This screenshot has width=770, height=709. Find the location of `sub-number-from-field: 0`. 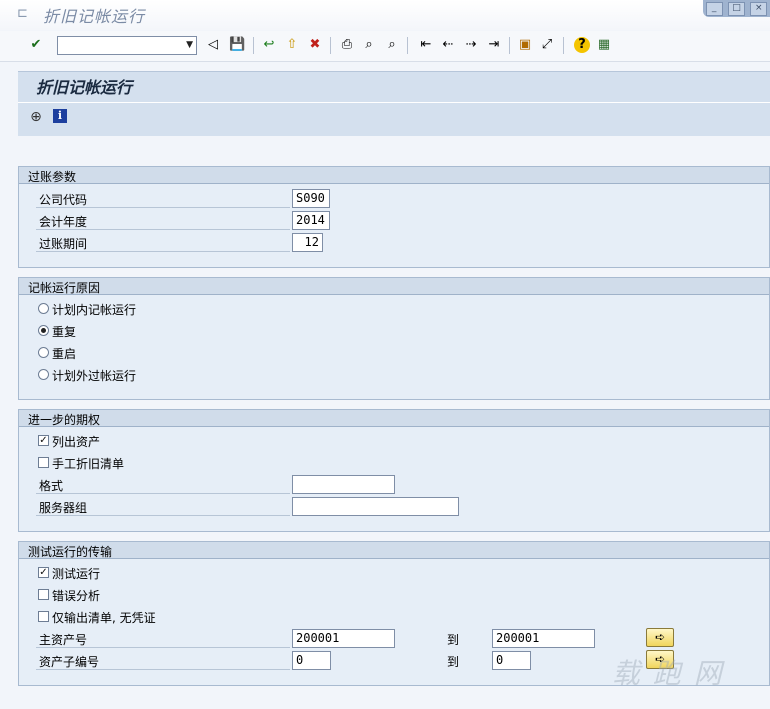

sub-number-from-field: 0 is located at coordinates (311, 660).